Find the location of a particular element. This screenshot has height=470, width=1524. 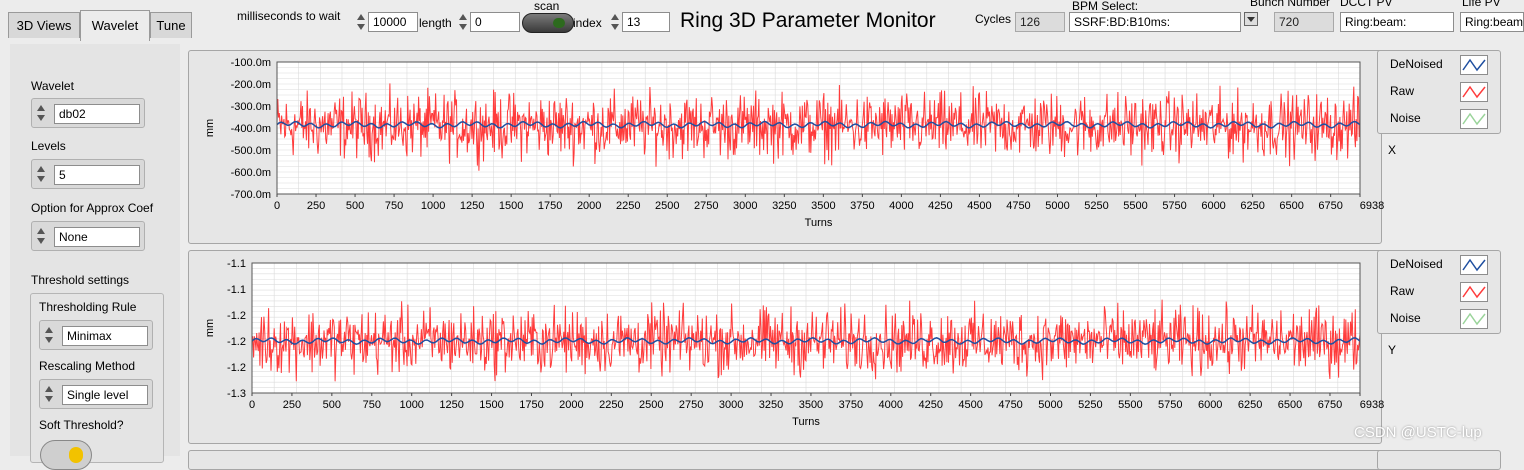

legend-y: DeNoised Raw Noise is located at coordinates (1439, 292).